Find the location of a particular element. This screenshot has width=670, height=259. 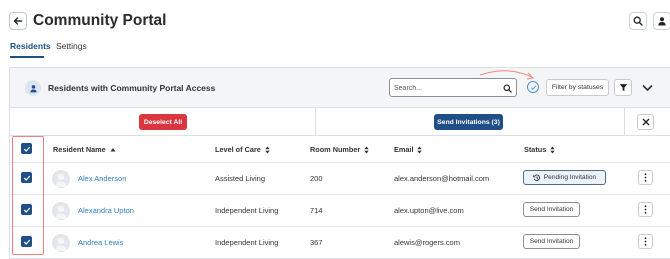

column-header-room: Room Number is located at coordinates (339, 149).